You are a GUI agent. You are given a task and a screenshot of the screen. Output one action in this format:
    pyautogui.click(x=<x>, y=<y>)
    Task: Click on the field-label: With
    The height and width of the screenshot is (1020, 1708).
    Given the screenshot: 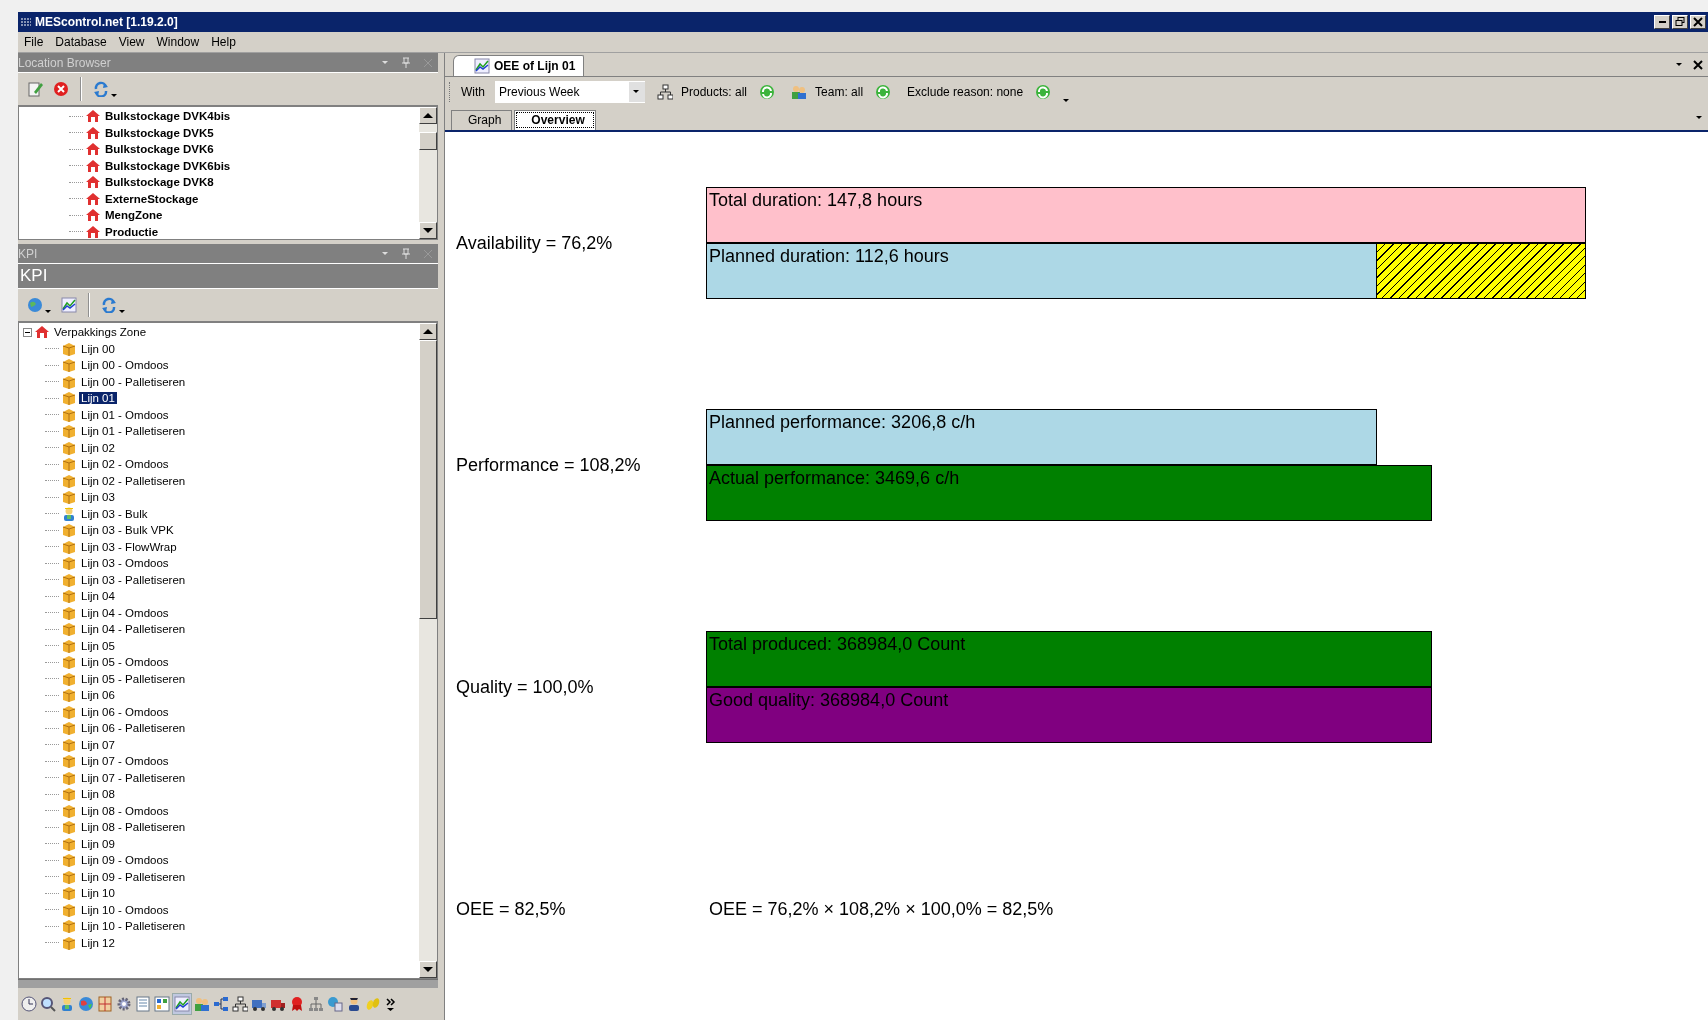 What is the action you would take?
    pyautogui.click(x=473, y=92)
    